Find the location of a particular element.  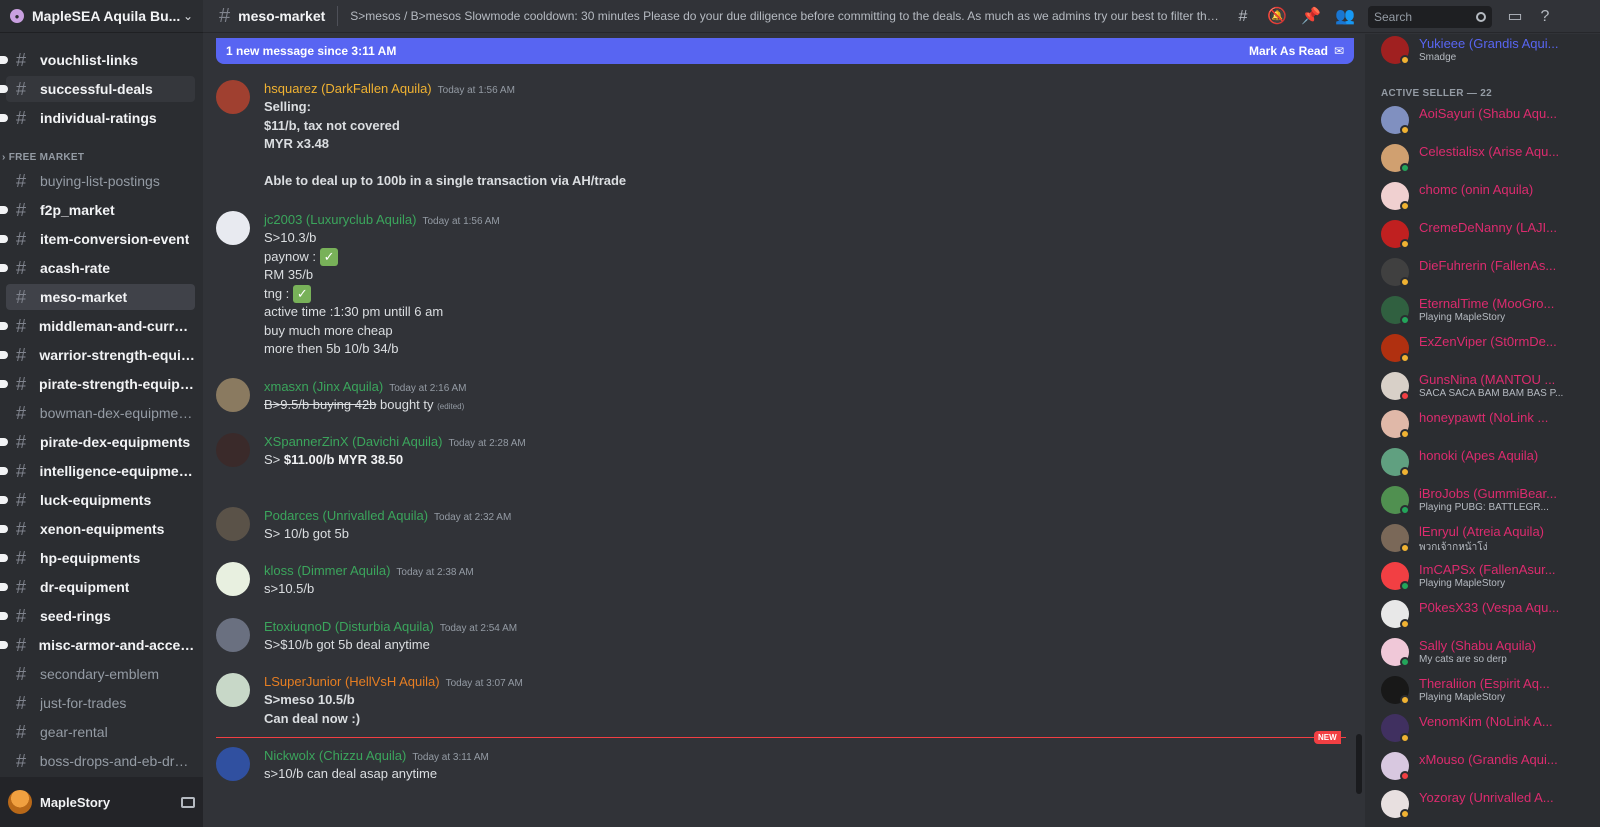

mute-bell-icon: 🔕 is located at coordinates (1277, 17).